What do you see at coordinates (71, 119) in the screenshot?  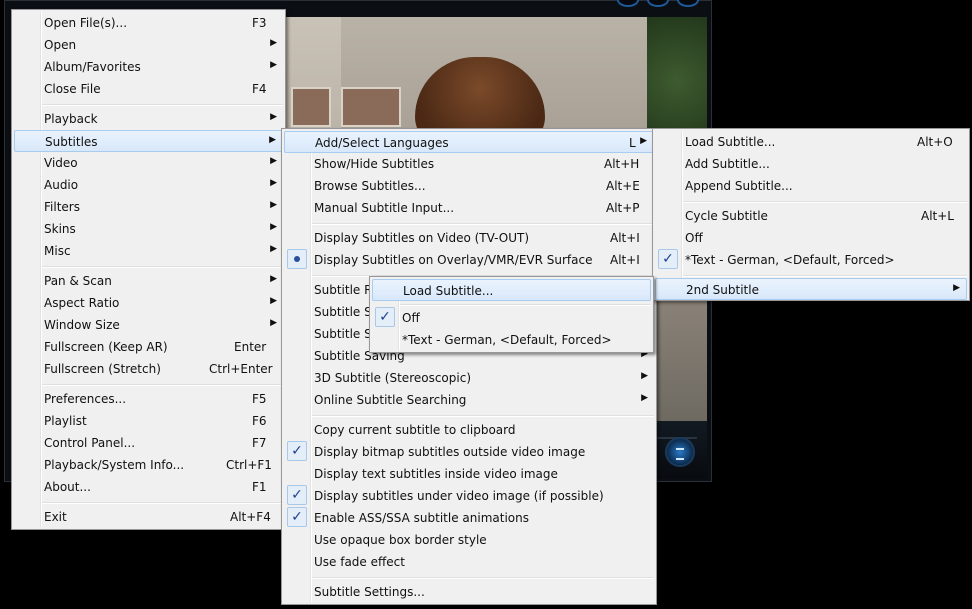 I see `menu-item-label: Playback` at bounding box center [71, 119].